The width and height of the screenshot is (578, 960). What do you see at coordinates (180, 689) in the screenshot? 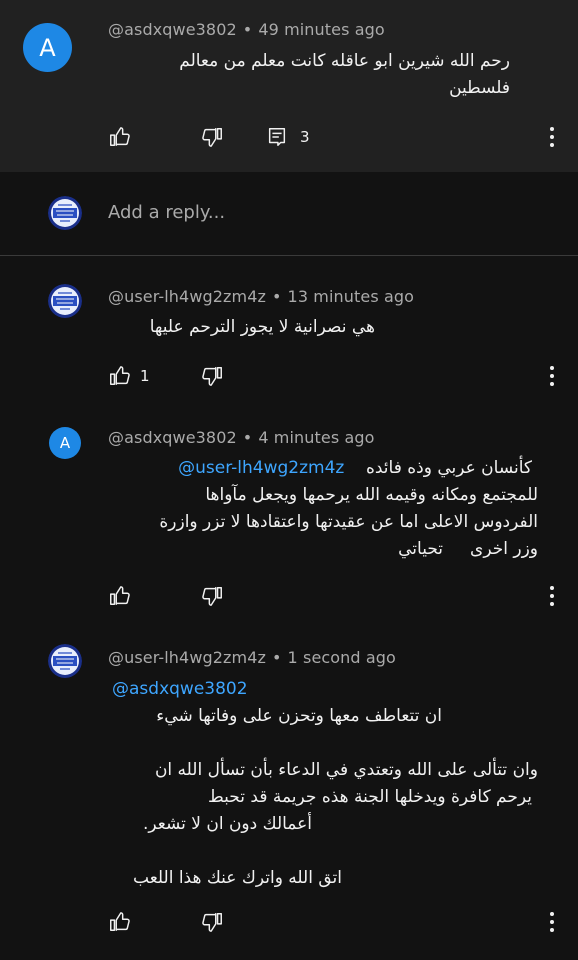
I see `mention-link: @asdxqwe3802` at bounding box center [180, 689].